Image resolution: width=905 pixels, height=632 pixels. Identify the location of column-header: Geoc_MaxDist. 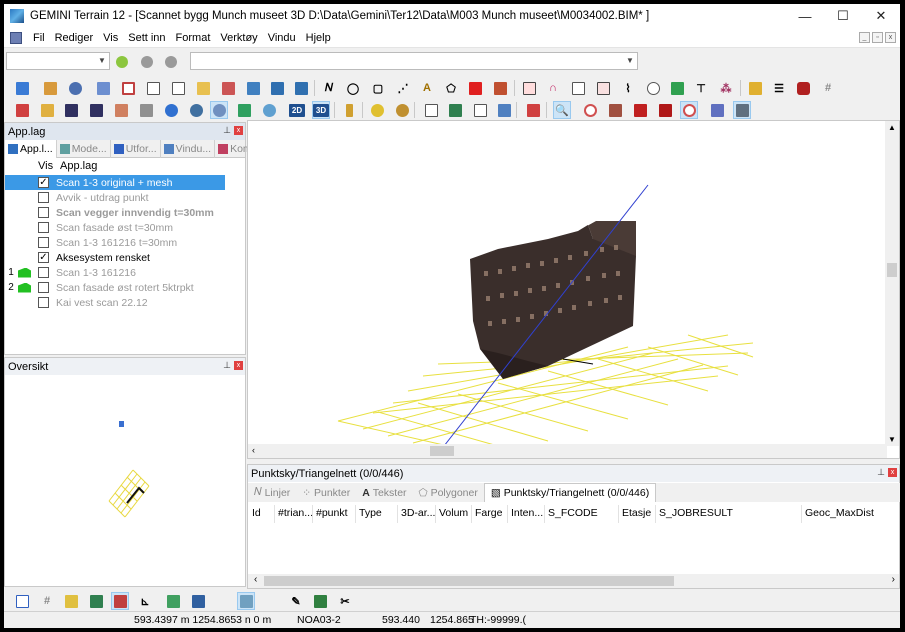
(839, 513).